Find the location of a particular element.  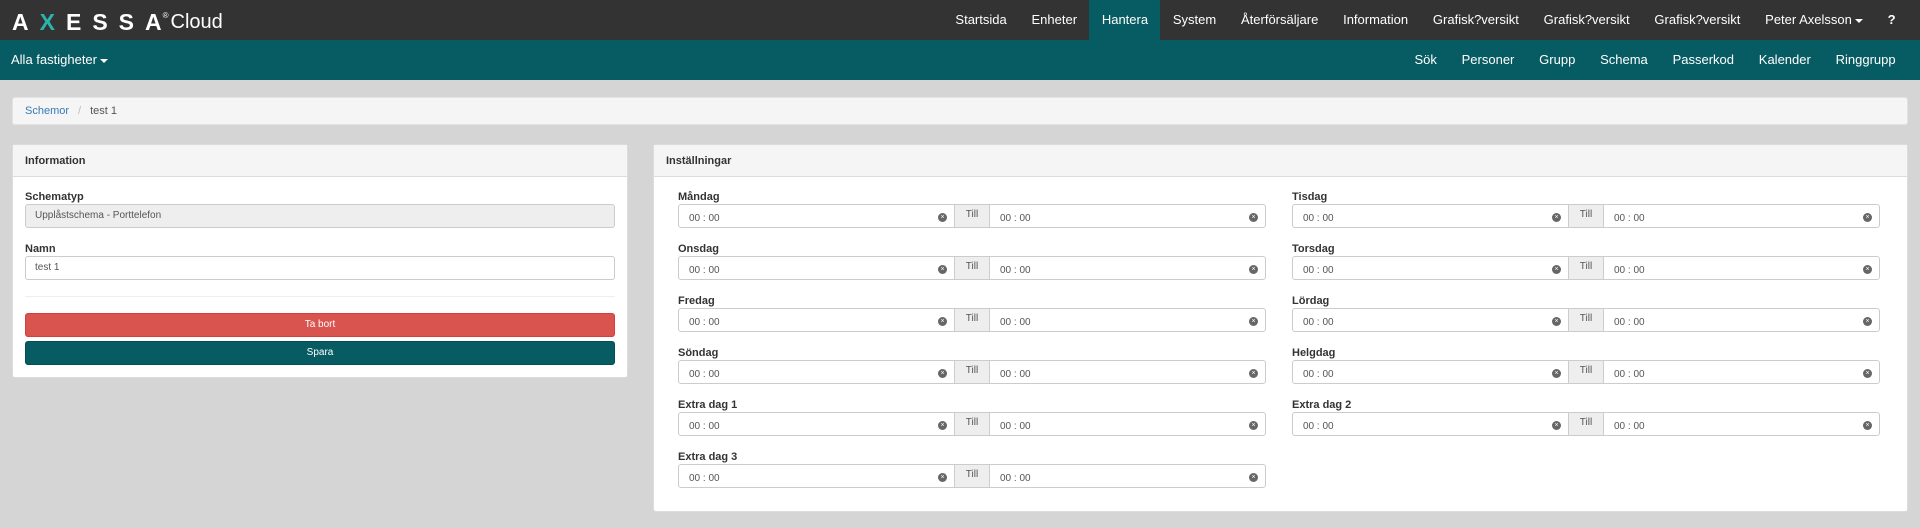

time-from-extra-dag-1-value: 00 is located at coordinates (704, 426).